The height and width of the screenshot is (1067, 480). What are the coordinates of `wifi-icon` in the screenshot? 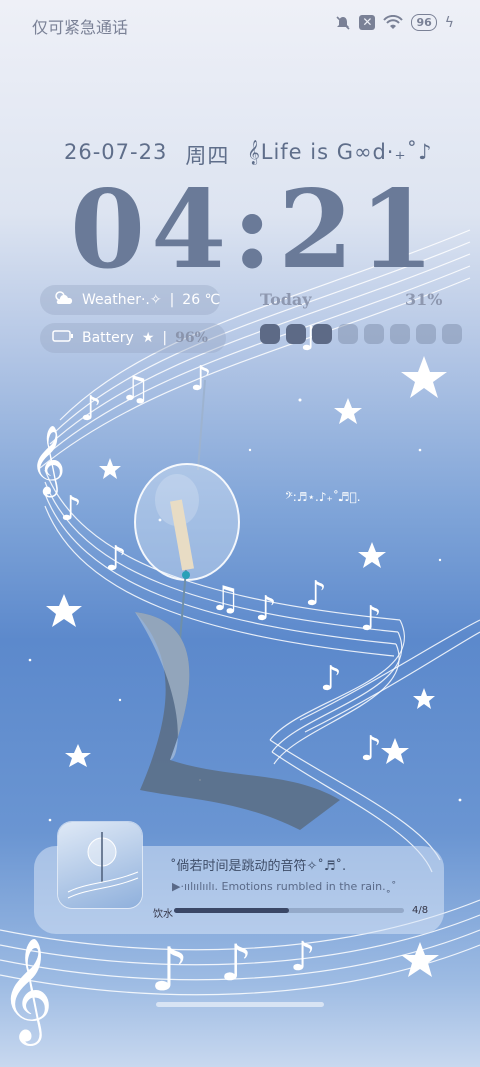 It's located at (393, 22).